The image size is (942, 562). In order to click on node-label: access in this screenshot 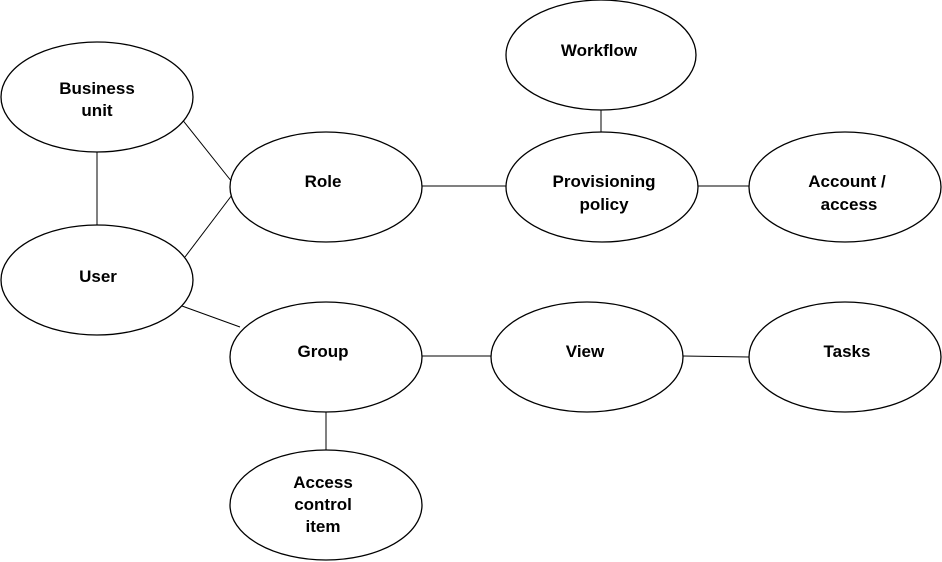, I will do `click(849, 204)`.